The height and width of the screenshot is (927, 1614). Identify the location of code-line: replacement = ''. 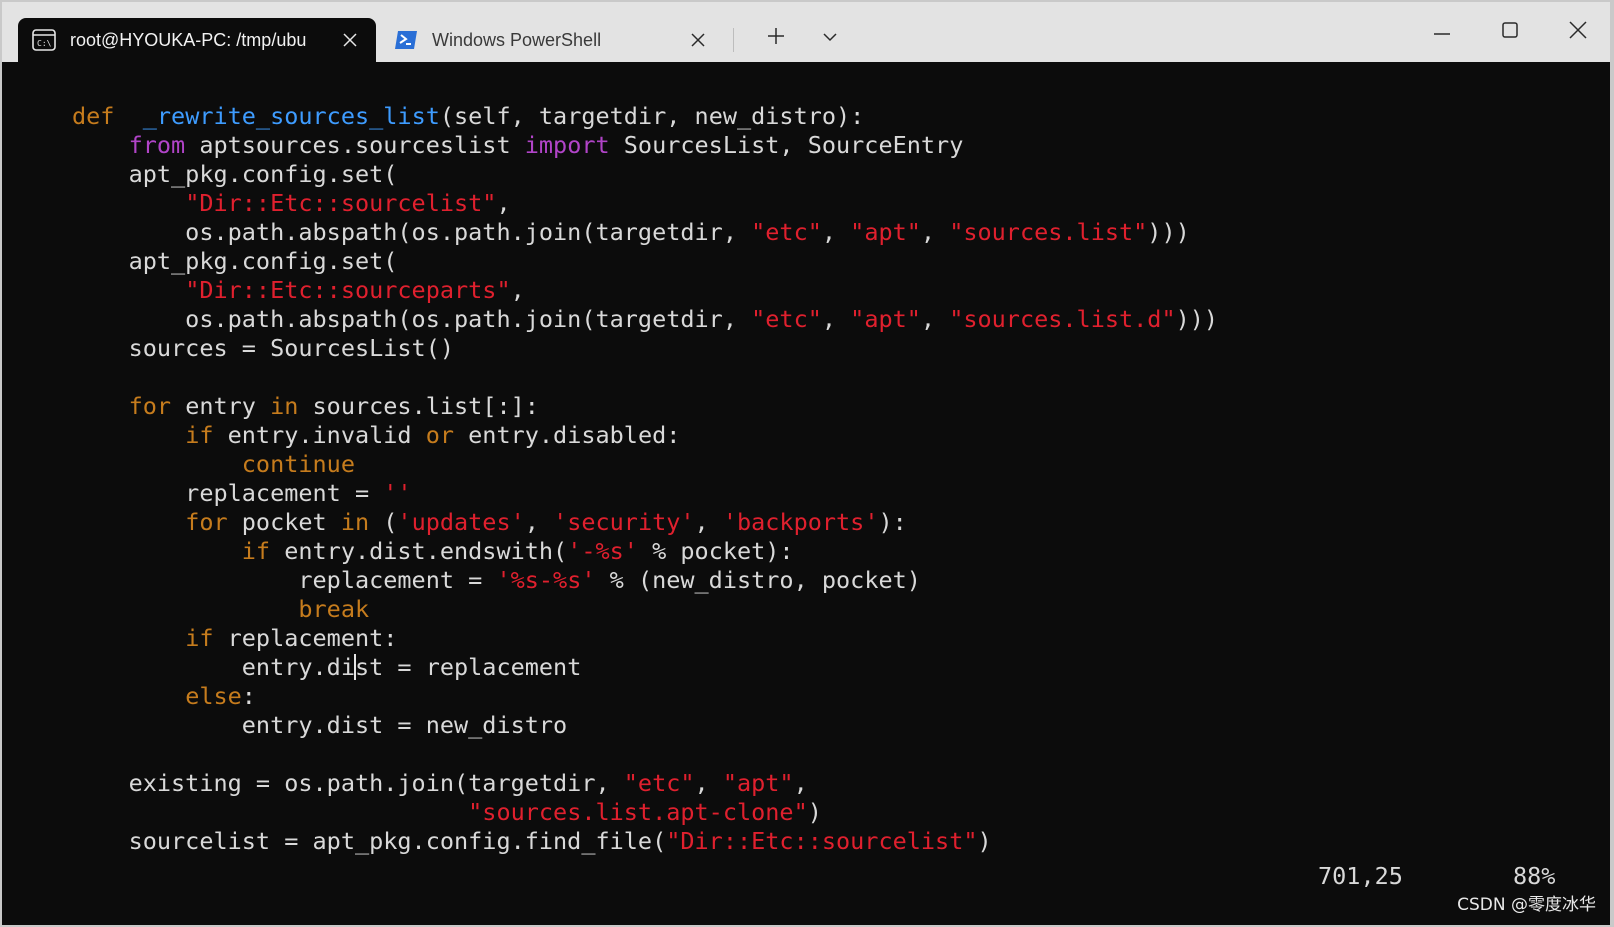
(645, 493).